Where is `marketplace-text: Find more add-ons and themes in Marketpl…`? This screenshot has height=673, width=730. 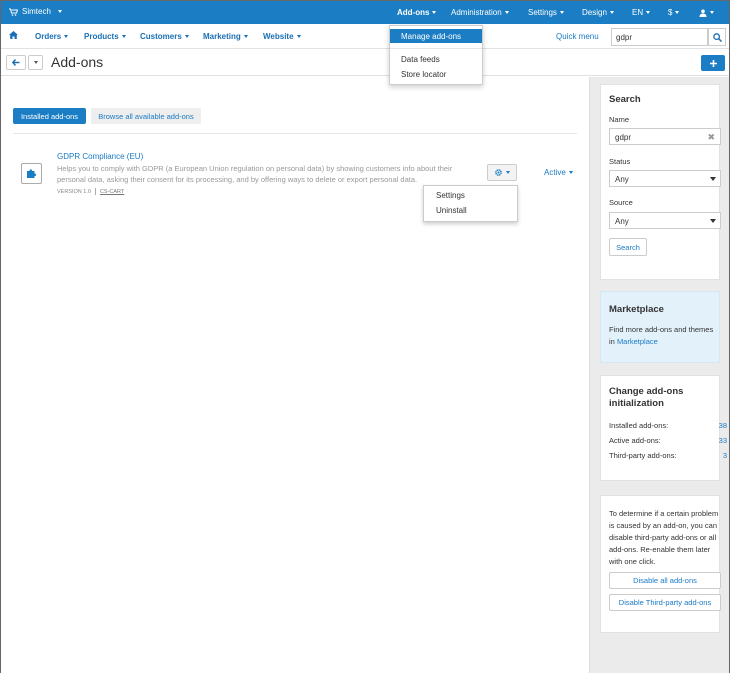 marketplace-text: Find more add-ons and themes in Marketpl… is located at coordinates (661, 335).